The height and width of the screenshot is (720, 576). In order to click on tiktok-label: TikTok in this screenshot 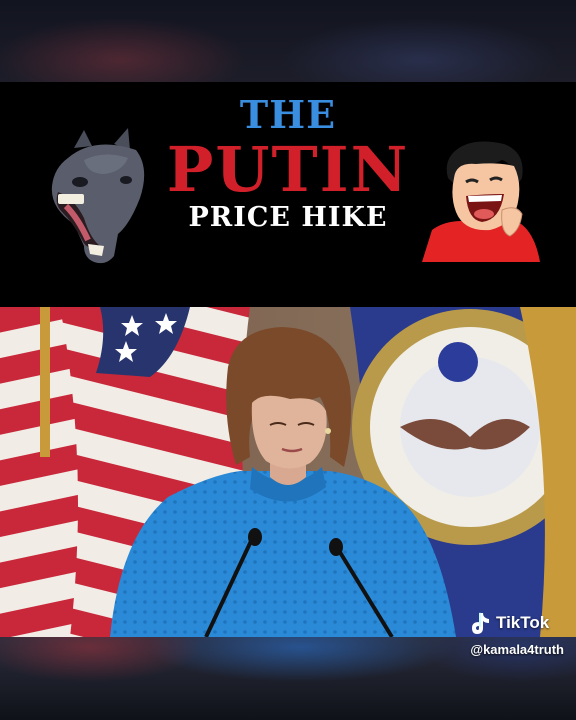, I will do `click(523, 622)`.